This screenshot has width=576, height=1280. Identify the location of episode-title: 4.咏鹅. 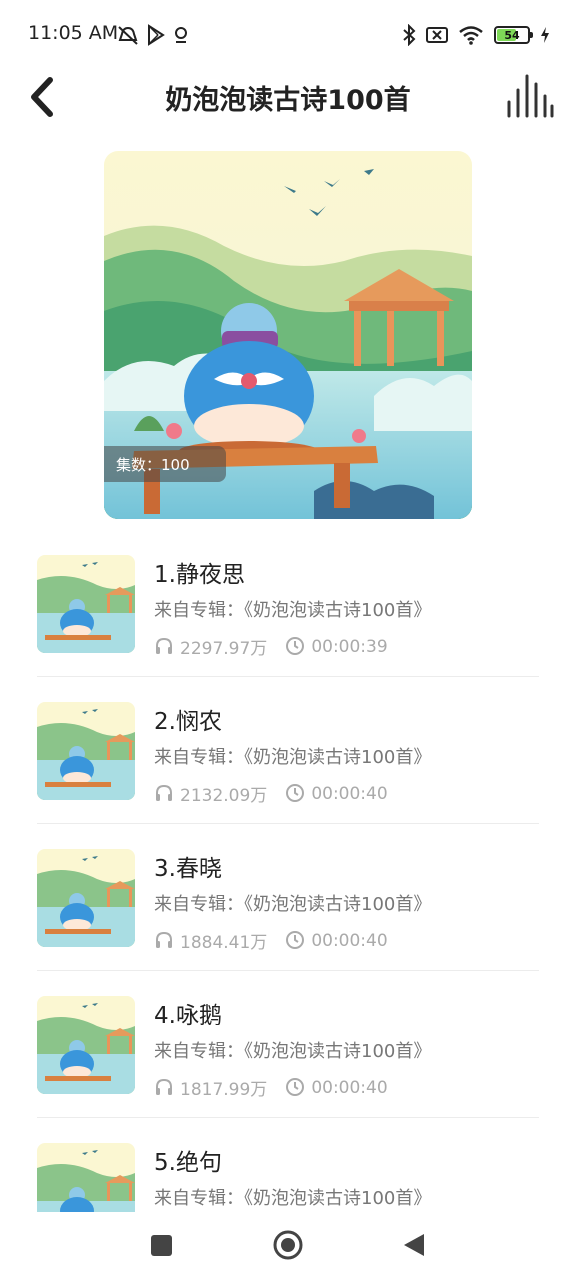
(188, 1016).